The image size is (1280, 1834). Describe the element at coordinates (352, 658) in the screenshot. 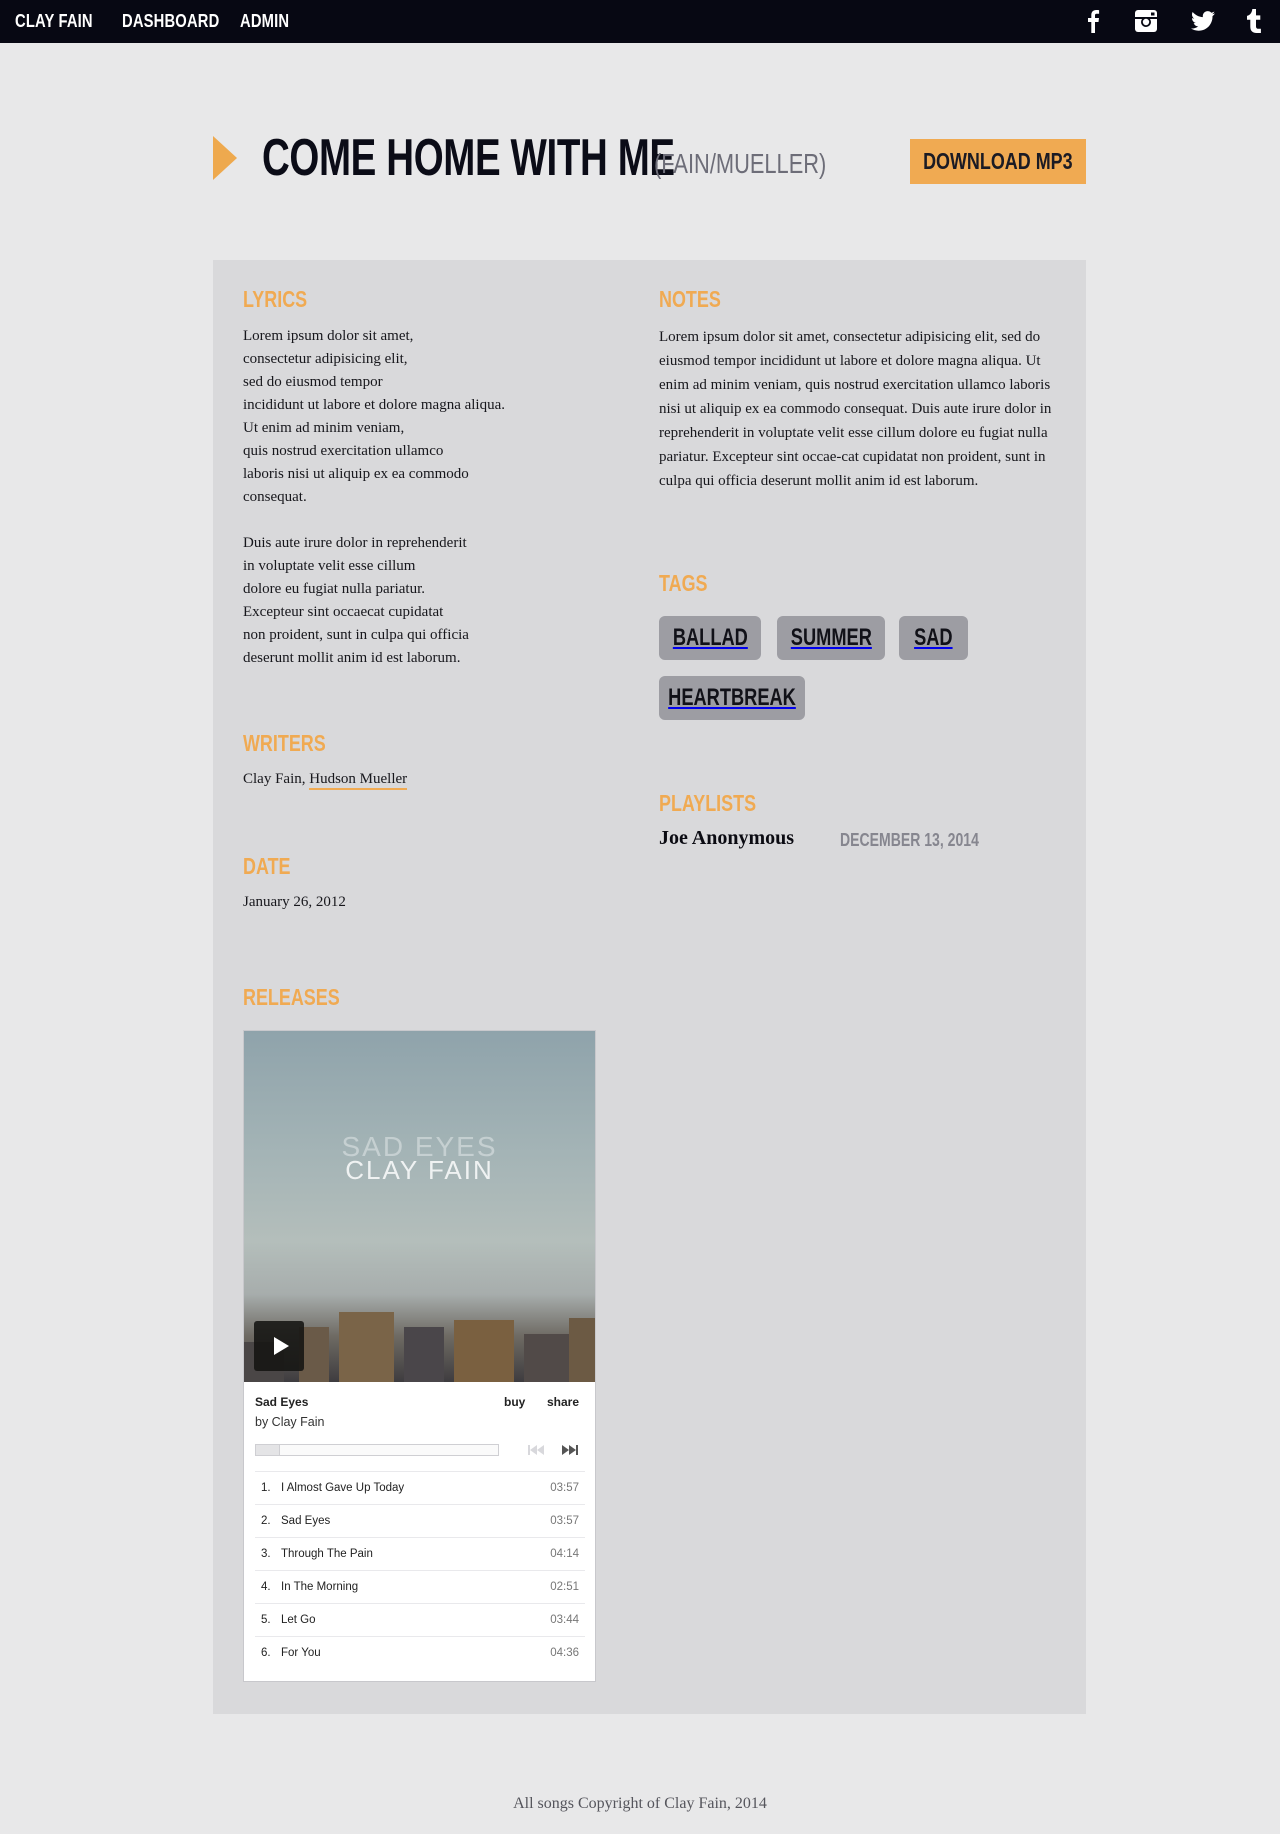

I see `lyric-line: deserunt mollit anim id est laborum.` at that location.